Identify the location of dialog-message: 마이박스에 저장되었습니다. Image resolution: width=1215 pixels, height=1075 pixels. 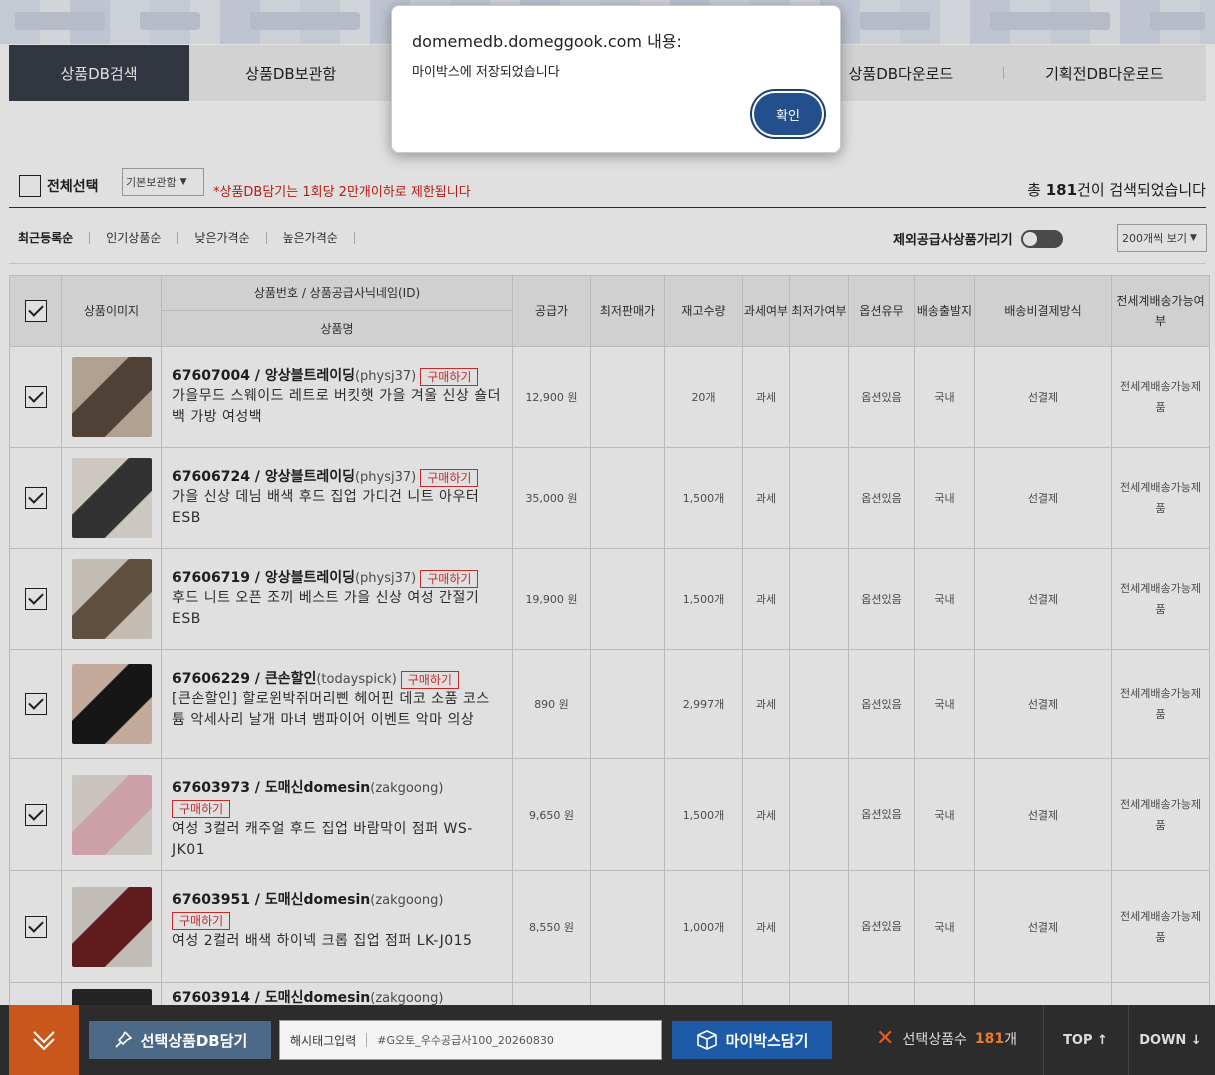
(486, 72).